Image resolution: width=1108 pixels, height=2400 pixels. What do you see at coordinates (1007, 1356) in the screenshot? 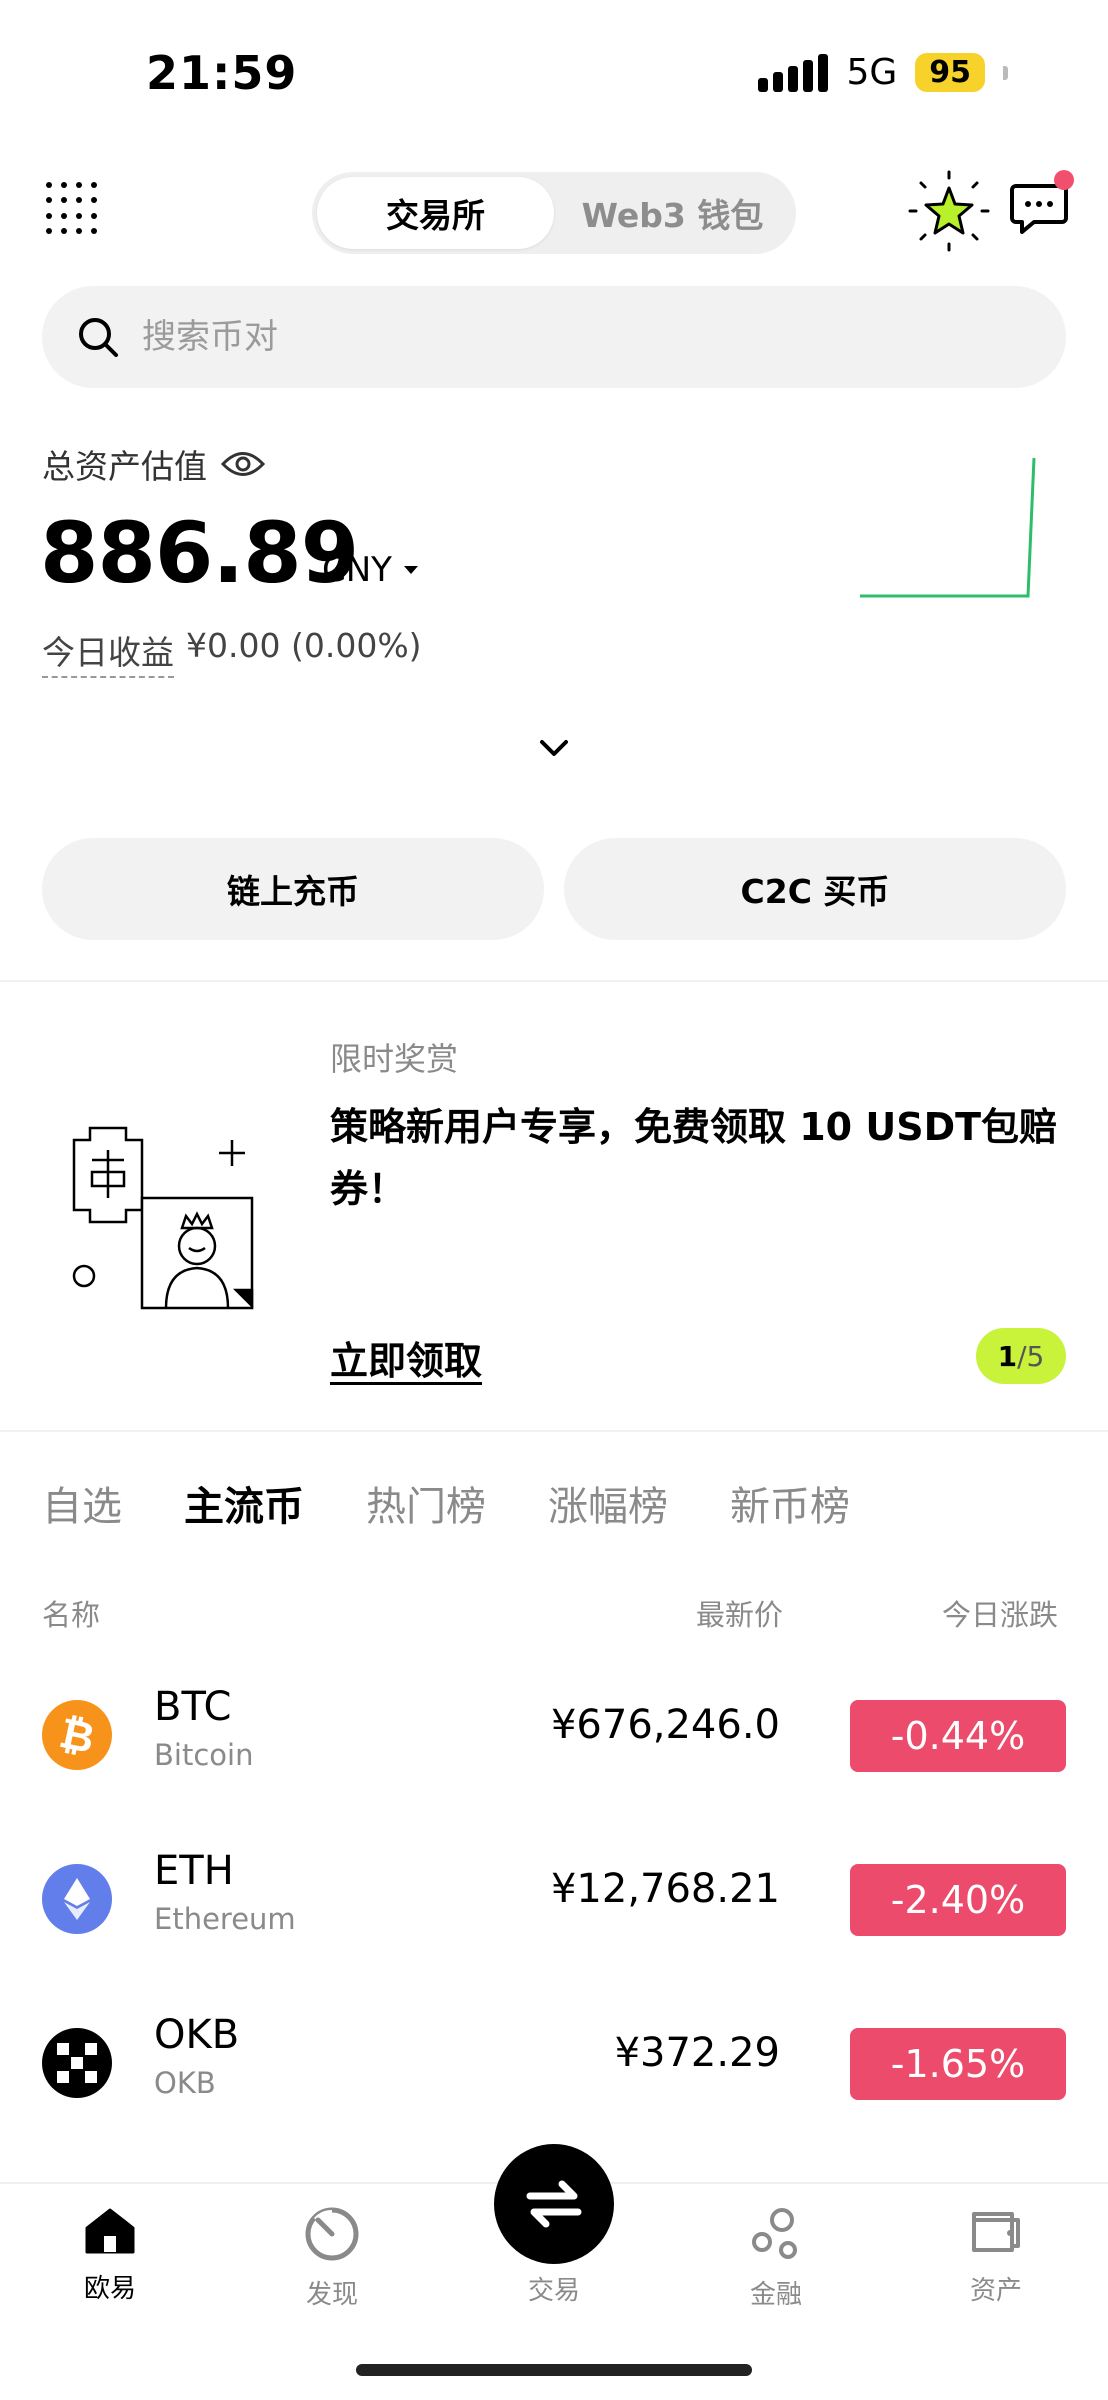
I see `pager-current: 1` at bounding box center [1007, 1356].